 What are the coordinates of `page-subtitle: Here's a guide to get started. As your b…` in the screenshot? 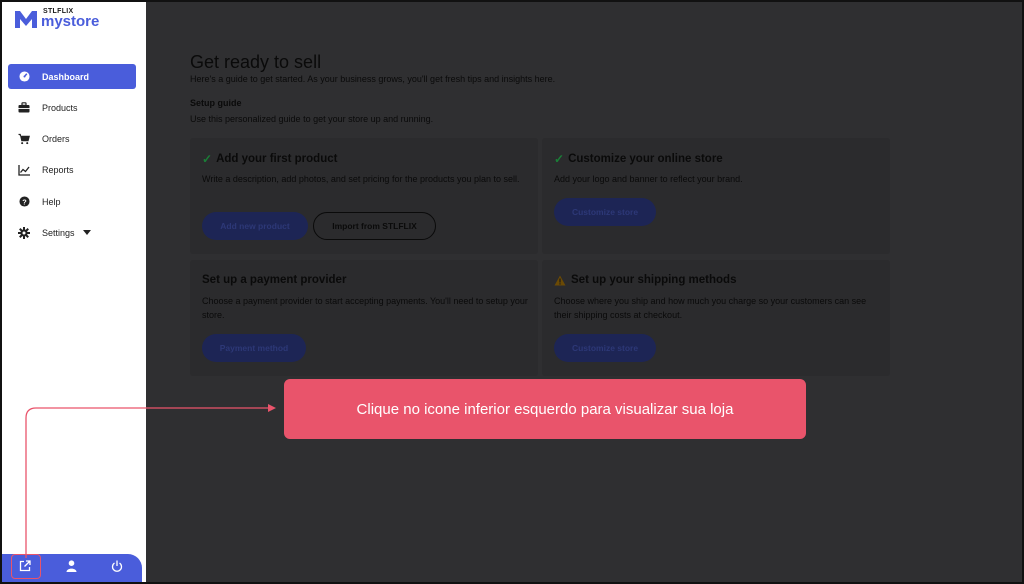 It's located at (373, 79).